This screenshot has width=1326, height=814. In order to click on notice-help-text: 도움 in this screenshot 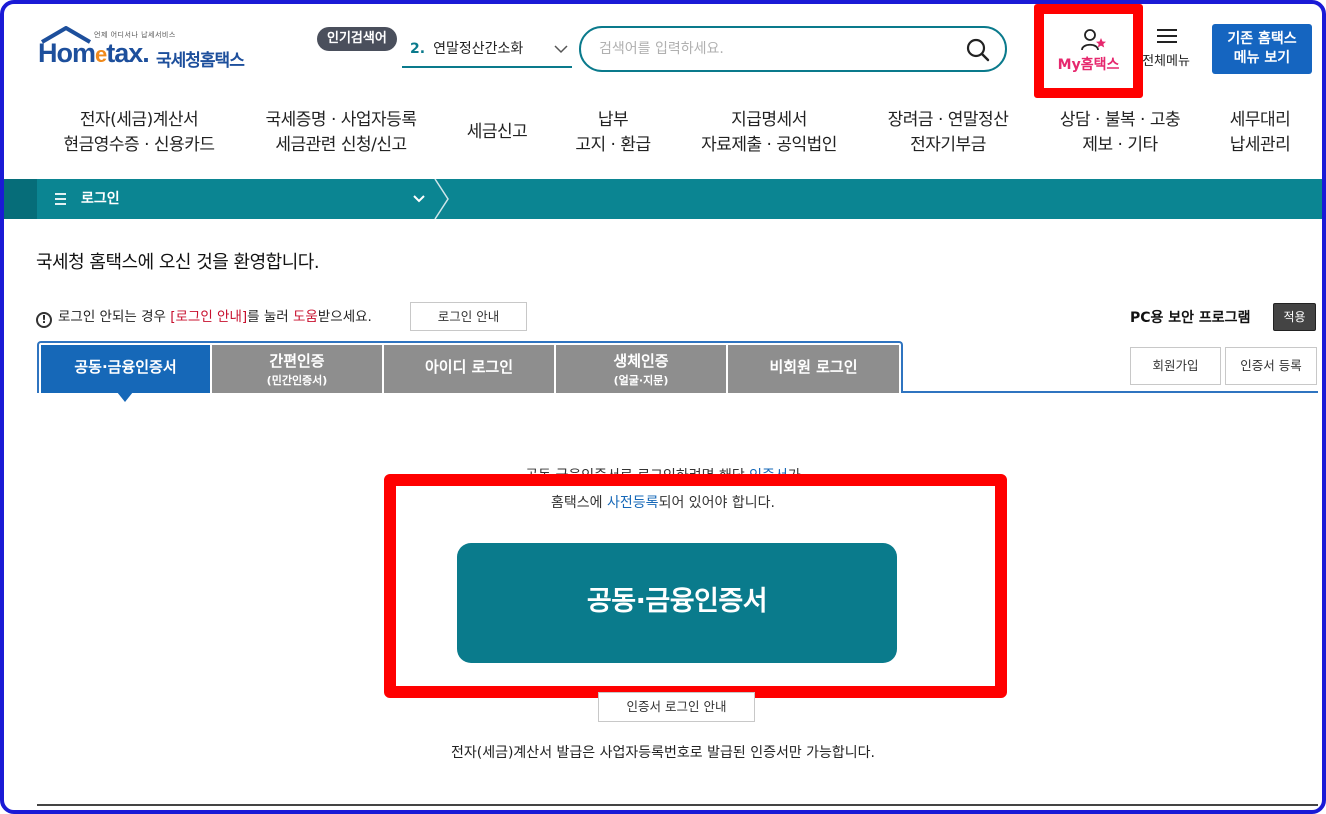, I will do `click(305, 317)`.